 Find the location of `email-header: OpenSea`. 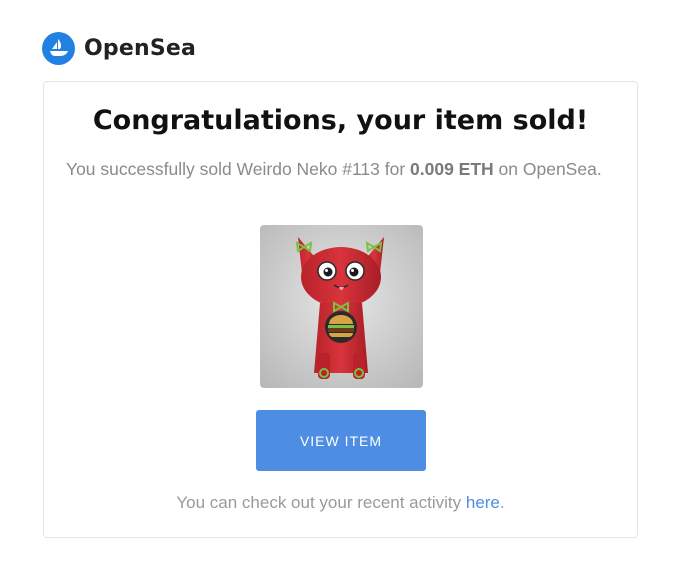

email-header: OpenSea is located at coordinates (119, 48).